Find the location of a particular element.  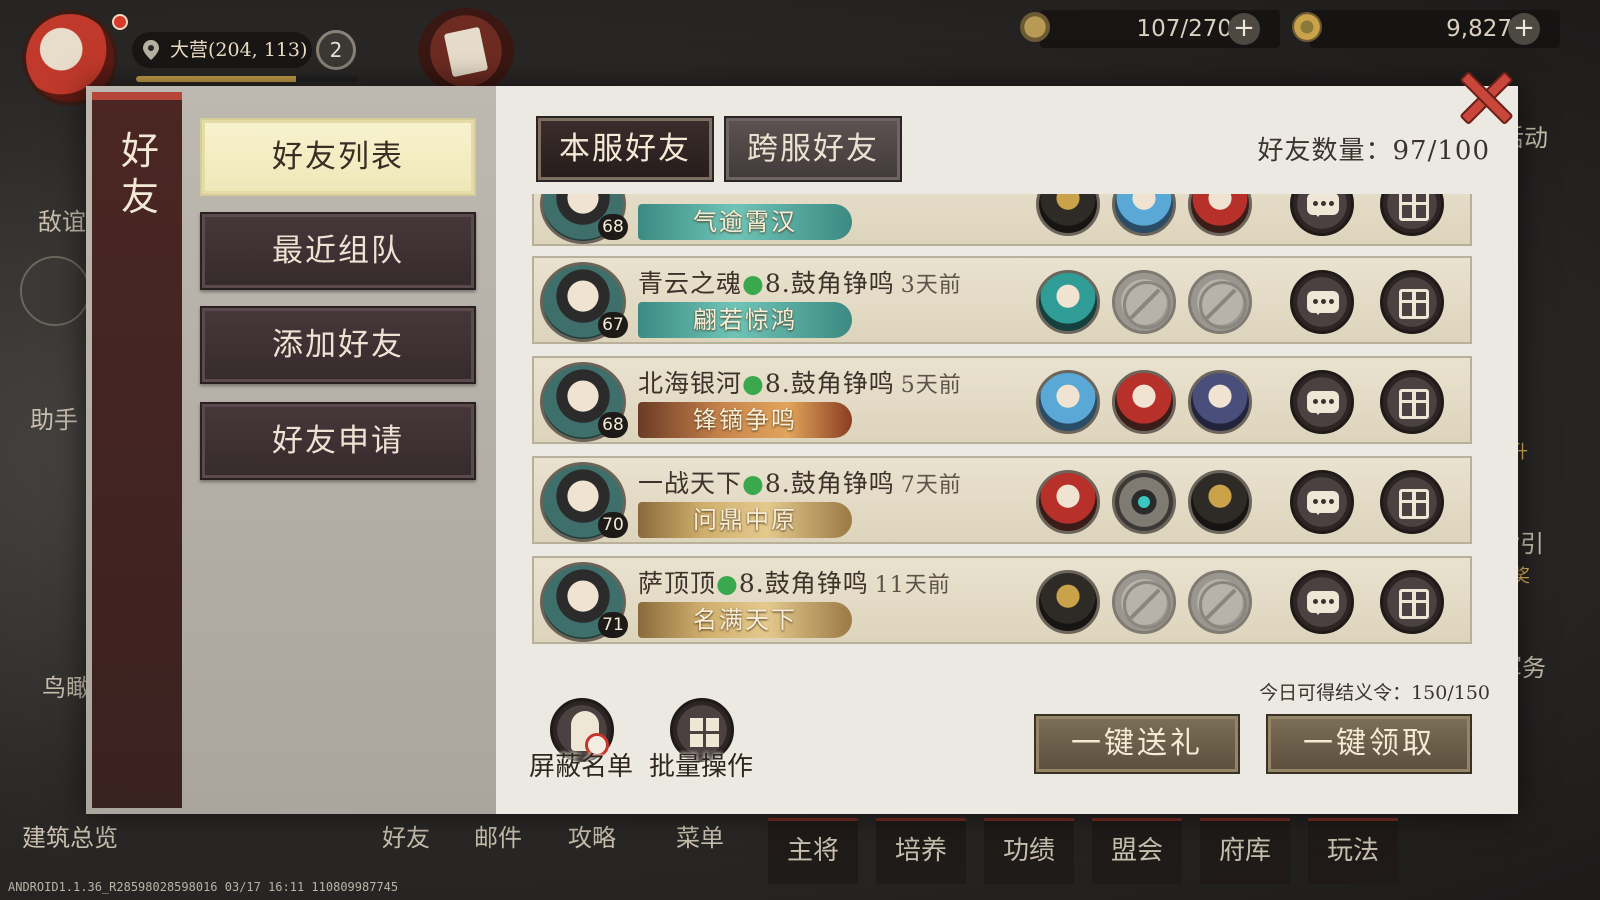

tab-alliance: 盟会 is located at coordinates (1137, 851).